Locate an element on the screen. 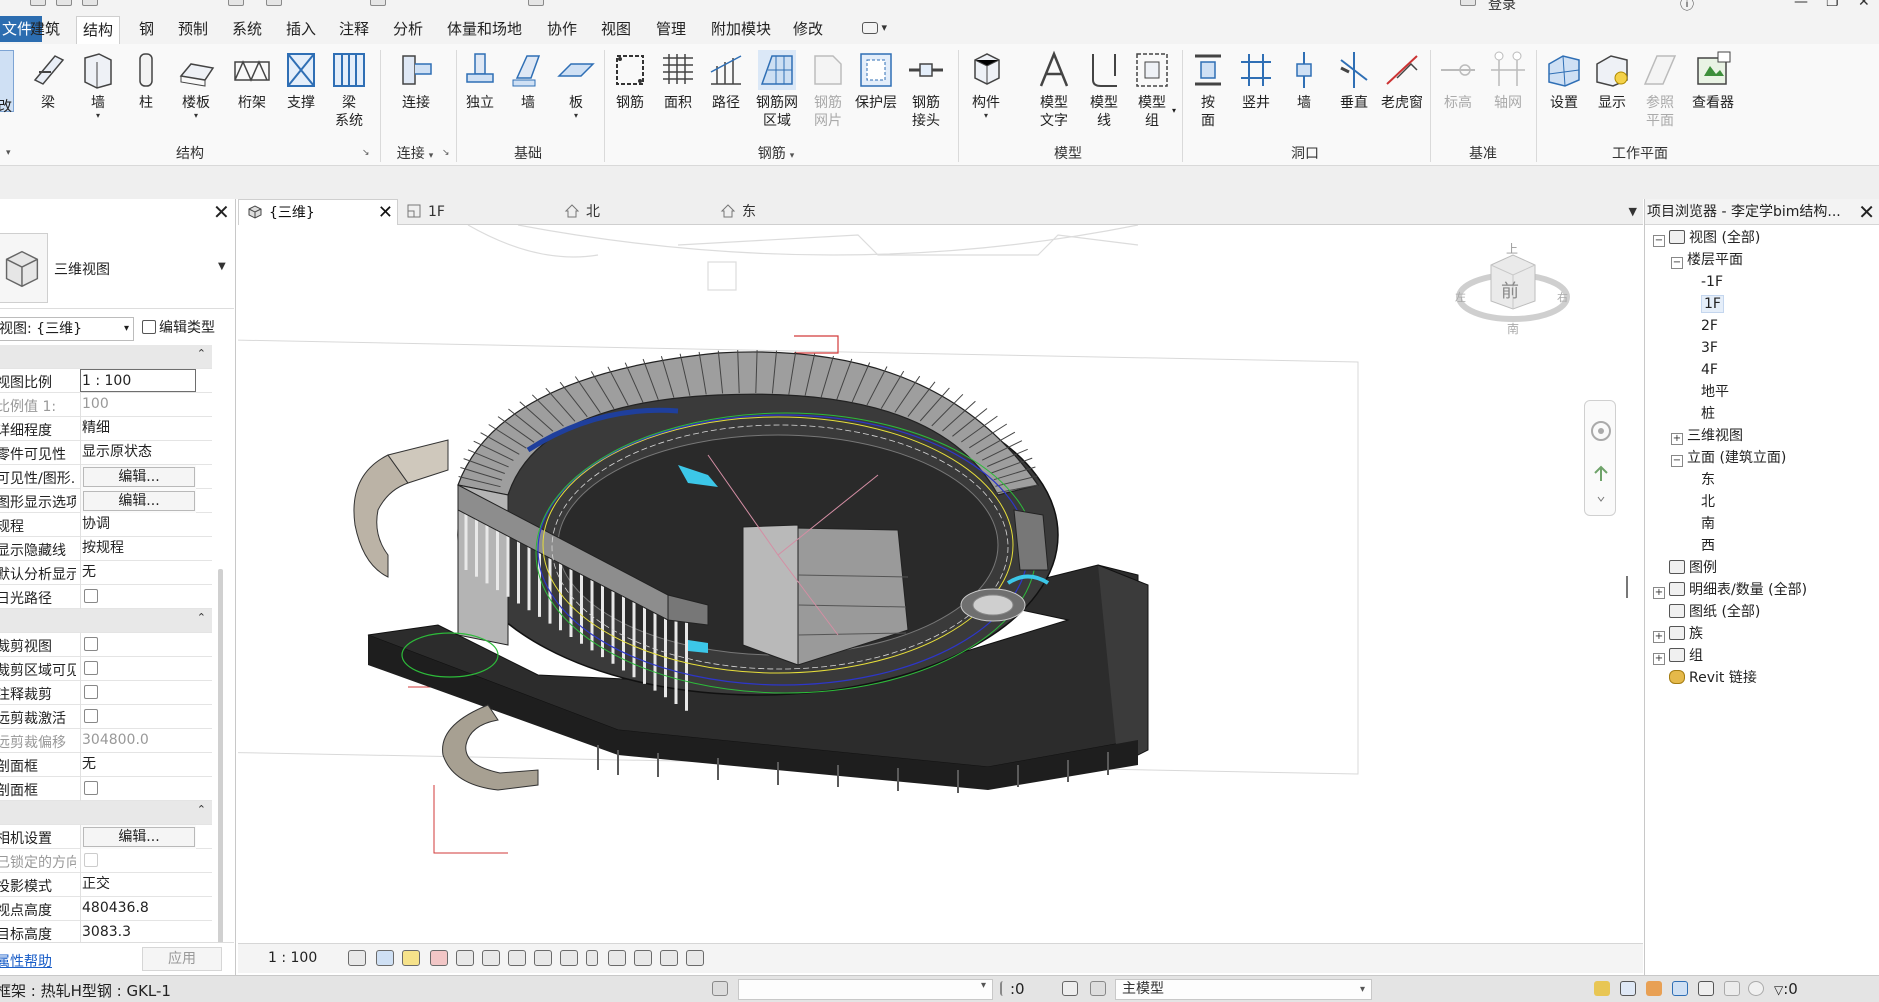 Image resolution: width=1879 pixels, height=1002 pixels. lock-view-icon is located at coordinates (543, 958).